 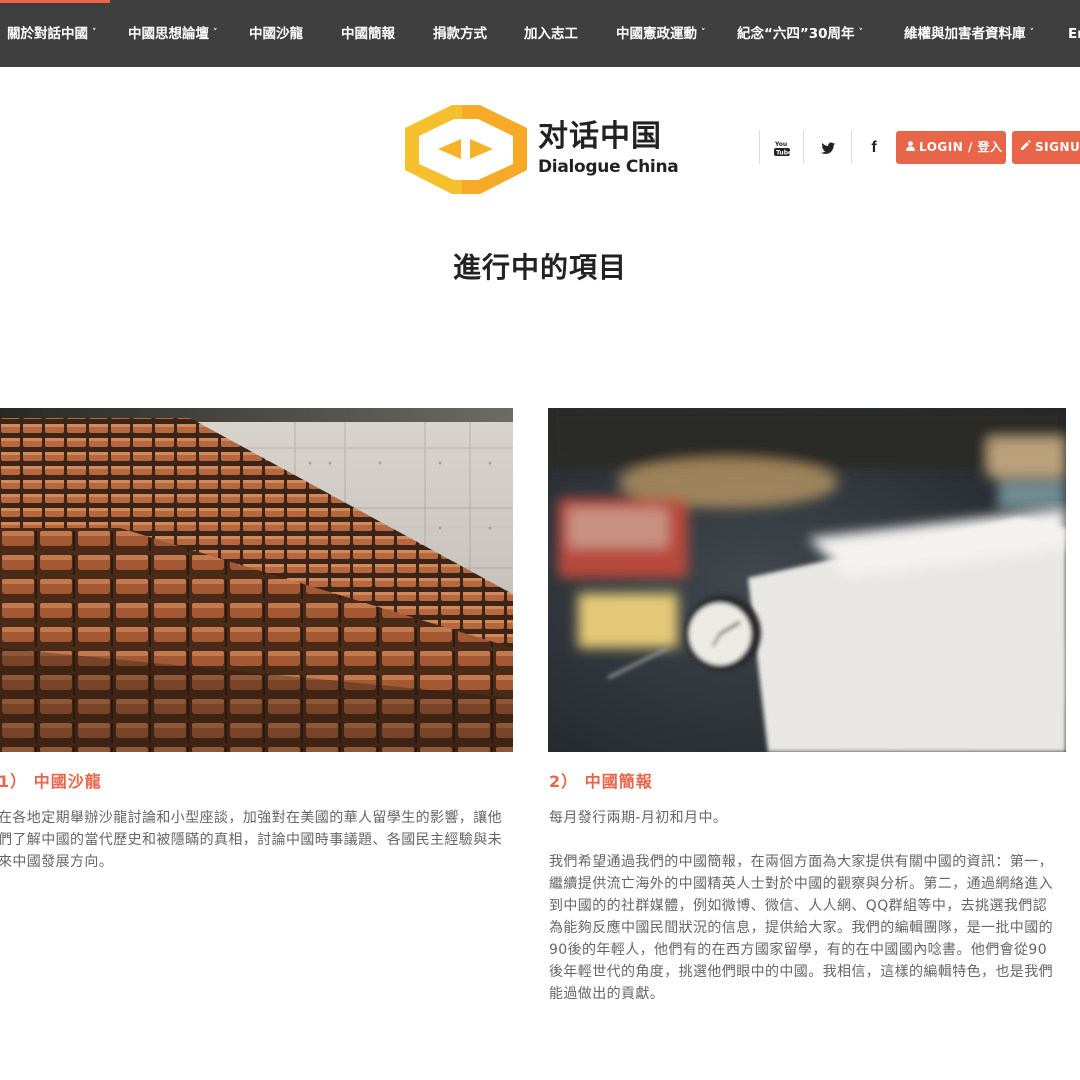 What do you see at coordinates (783, 153) in the screenshot?
I see `svg-text: Tube` at bounding box center [783, 153].